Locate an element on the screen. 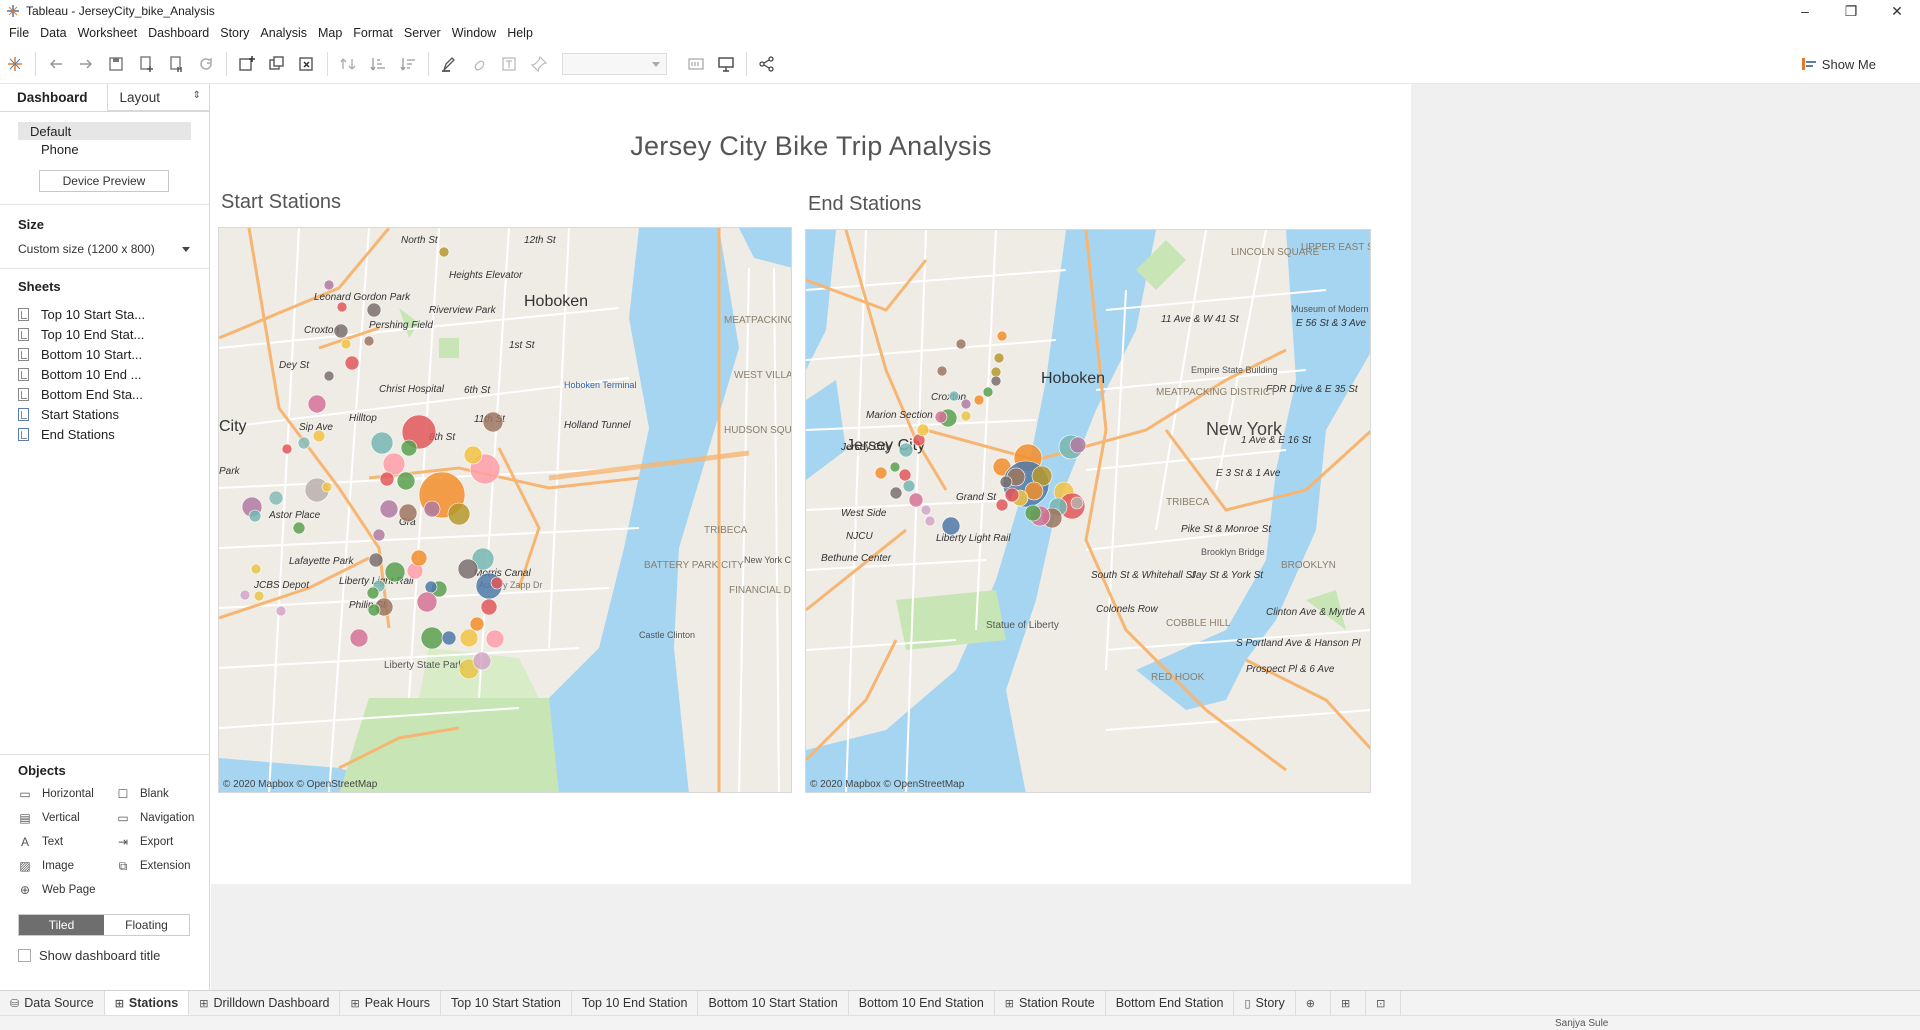 The image size is (1920, 1030). status-user: Sanjya Sule is located at coordinates (1581, 1023).